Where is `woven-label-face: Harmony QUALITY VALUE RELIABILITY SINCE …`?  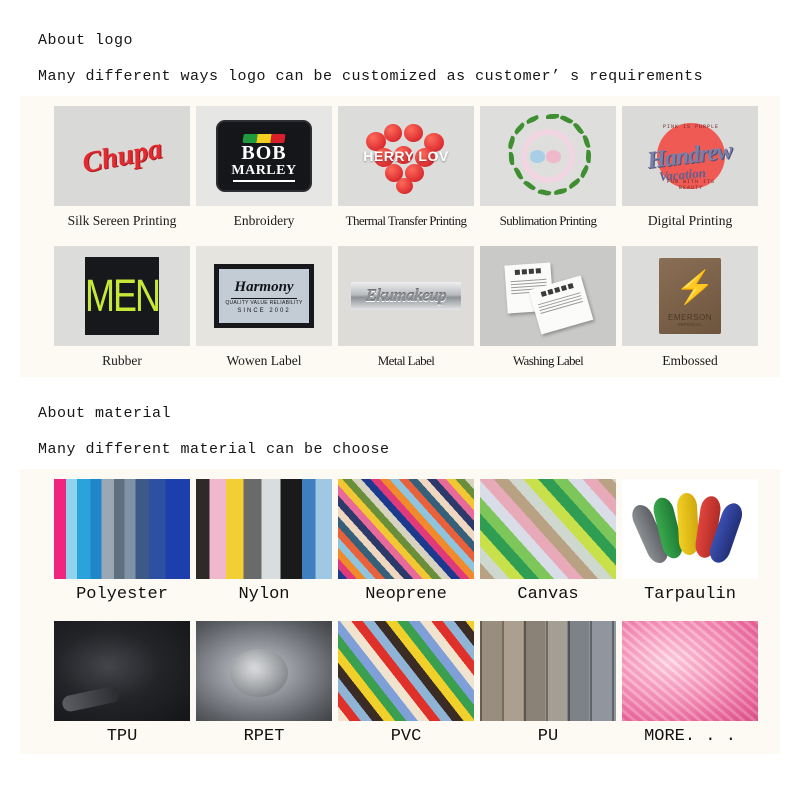 woven-label-face: Harmony QUALITY VALUE RELIABILITY SINCE … is located at coordinates (264, 296).